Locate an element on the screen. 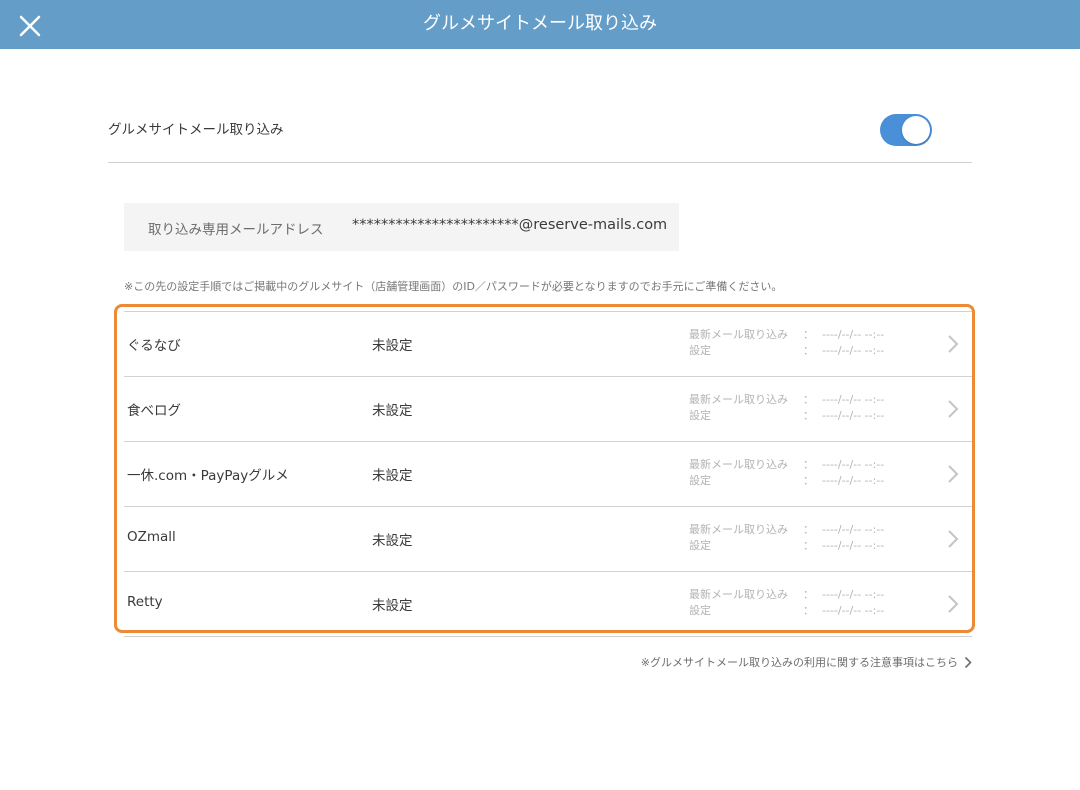 The height and width of the screenshot is (790, 1080). header-bar: グルメサイトメール取り込み is located at coordinates (540, 24).